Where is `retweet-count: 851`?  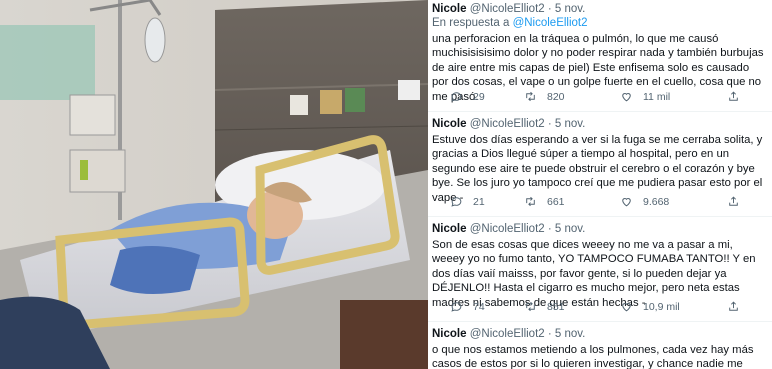
retweet-count: 851 is located at coordinates (556, 306).